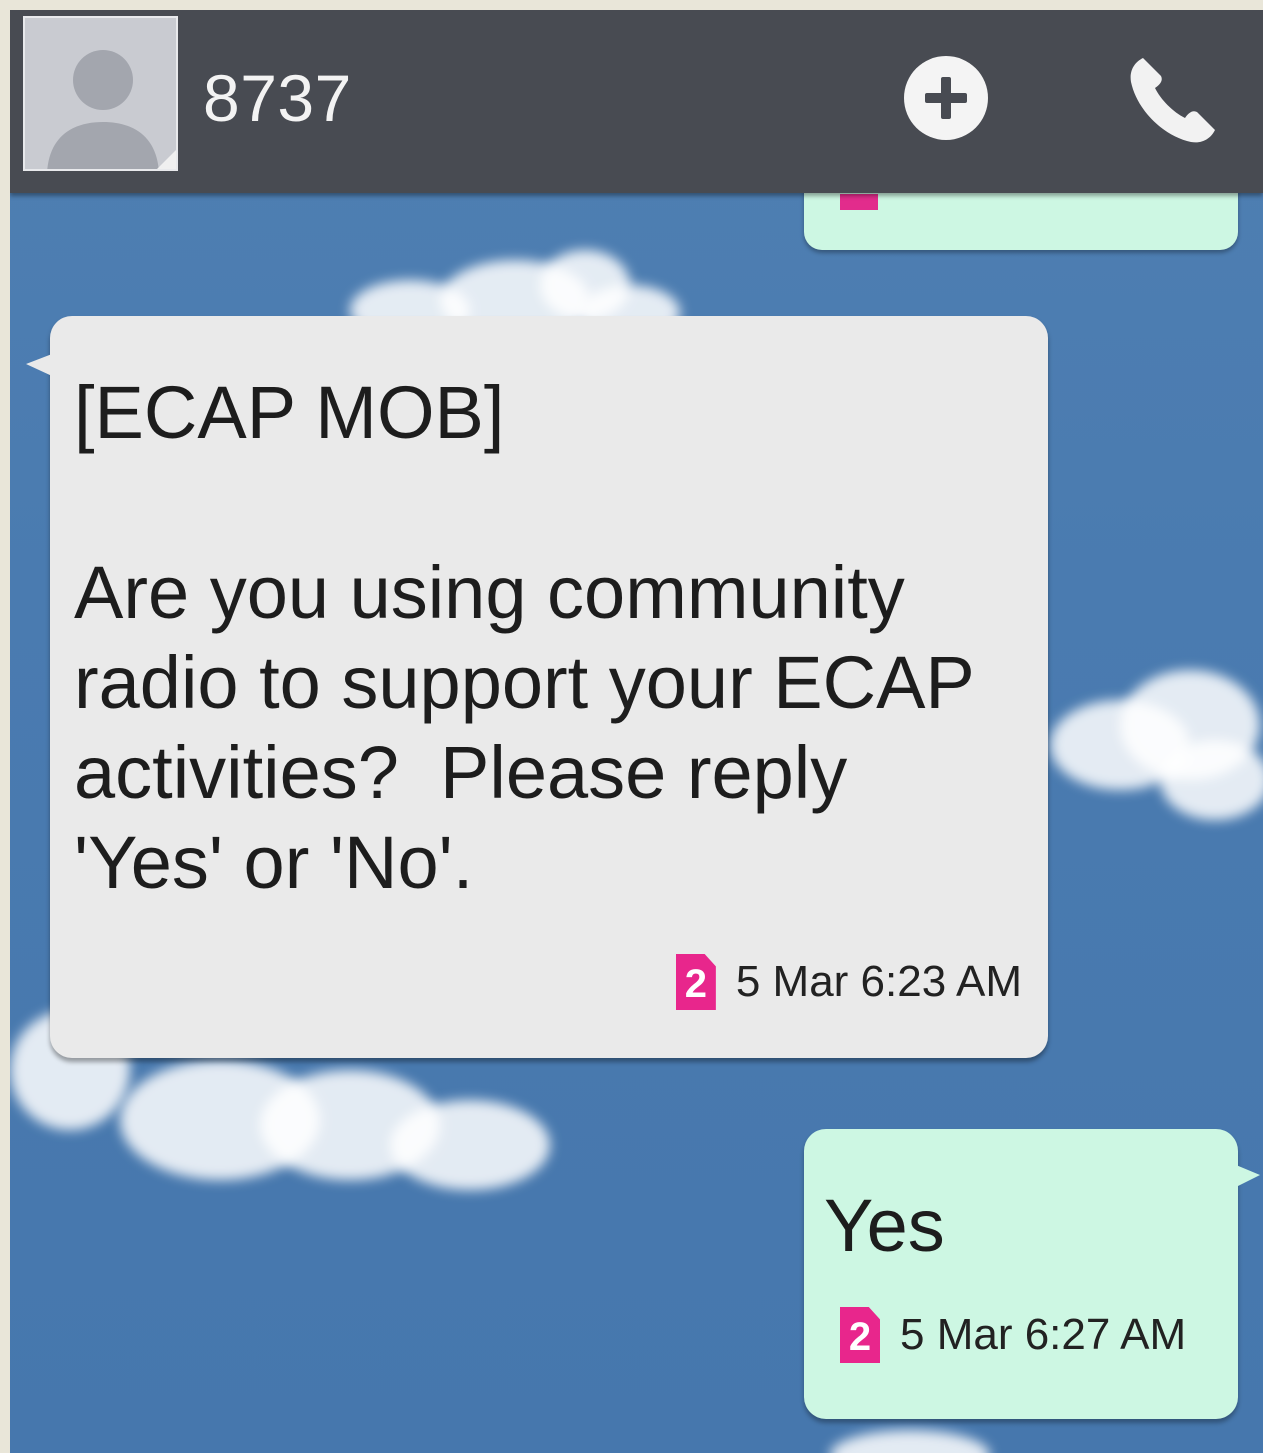 This screenshot has width=1263, height=1453. What do you see at coordinates (277, 98) in the screenshot?
I see `contact-name: 8737` at bounding box center [277, 98].